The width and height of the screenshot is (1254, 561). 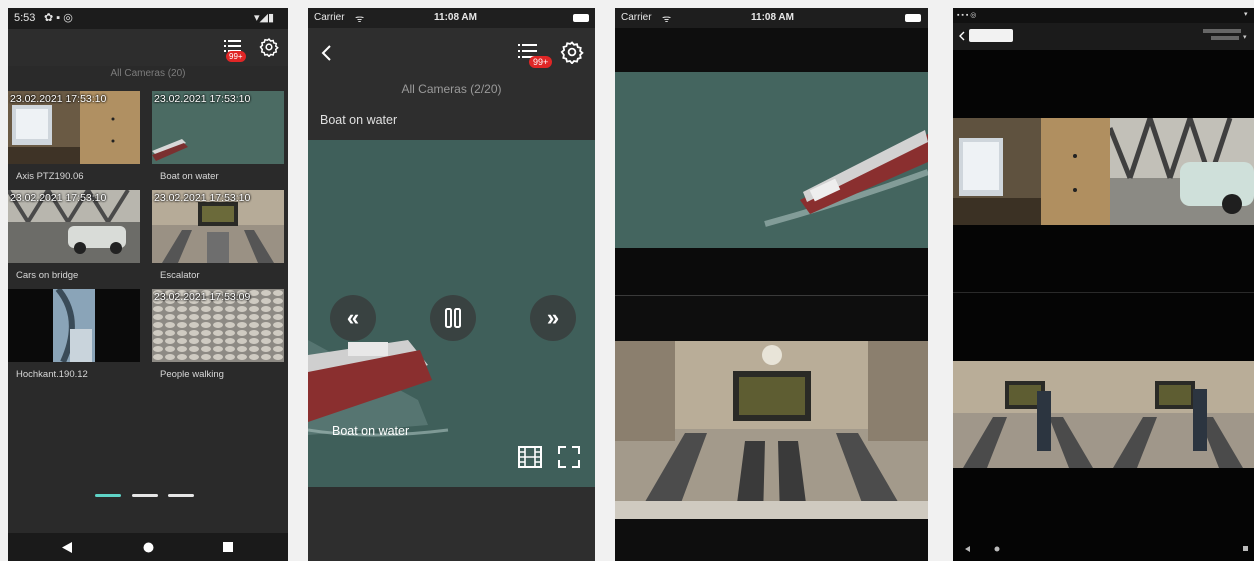 I want to click on camera-name: Escalator, so click(x=180, y=275).